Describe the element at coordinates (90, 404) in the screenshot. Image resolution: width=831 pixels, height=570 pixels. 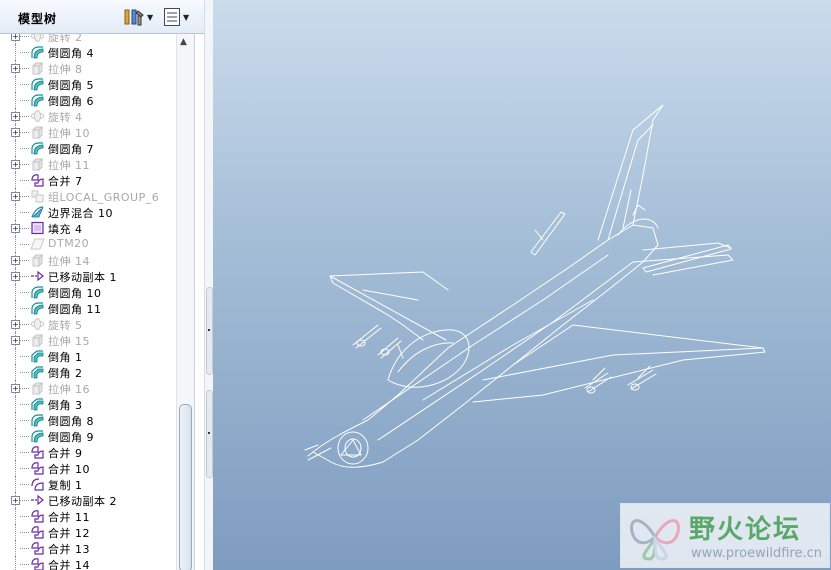
I see `tree-item: 倒角 3` at that location.